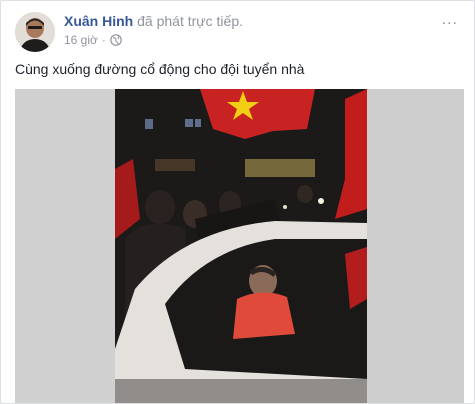 Image resolution: width=475 pixels, height=404 pixels. I want to click on author-name-link: Xuân Hinh, so click(98, 21).